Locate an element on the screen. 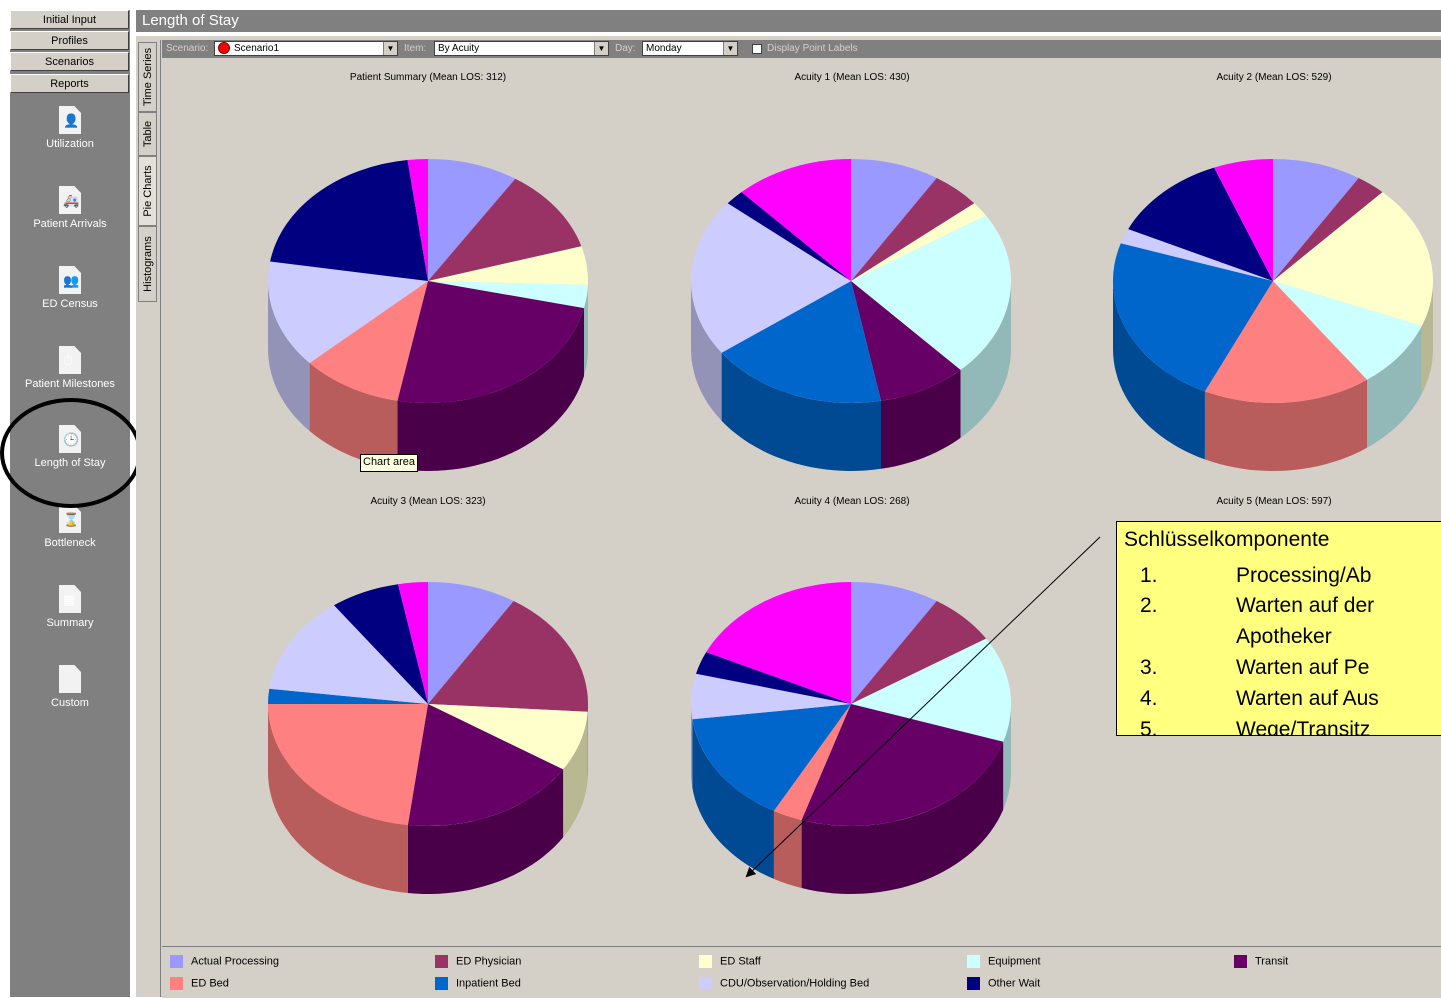 Image resolution: width=1441 pixels, height=998 pixels. callout-item-number: 1. is located at coordinates (1188, 576).